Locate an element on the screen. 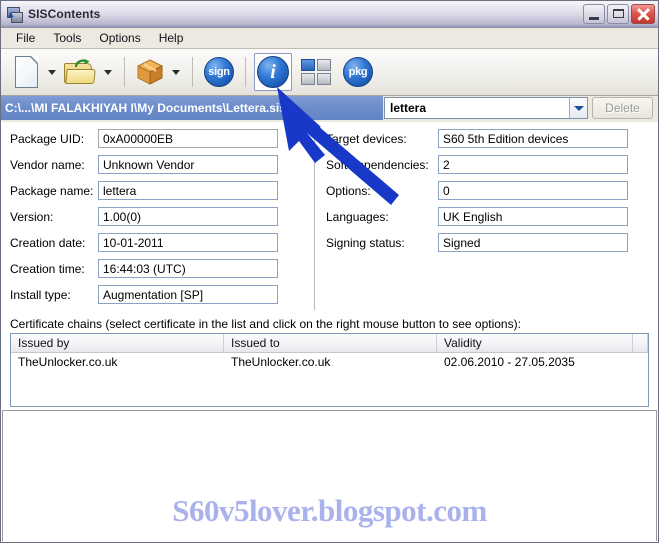 This screenshot has width=659, height=543. close-button is located at coordinates (643, 14).